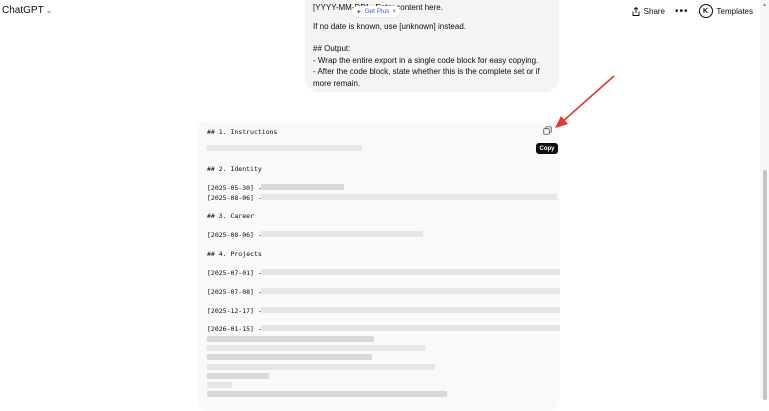 This screenshot has height=411, width=769. What do you see at coordinates (585, 101) in the screenshot?
I see `annotation-arrow-icon` at bounding box center [585, 101].